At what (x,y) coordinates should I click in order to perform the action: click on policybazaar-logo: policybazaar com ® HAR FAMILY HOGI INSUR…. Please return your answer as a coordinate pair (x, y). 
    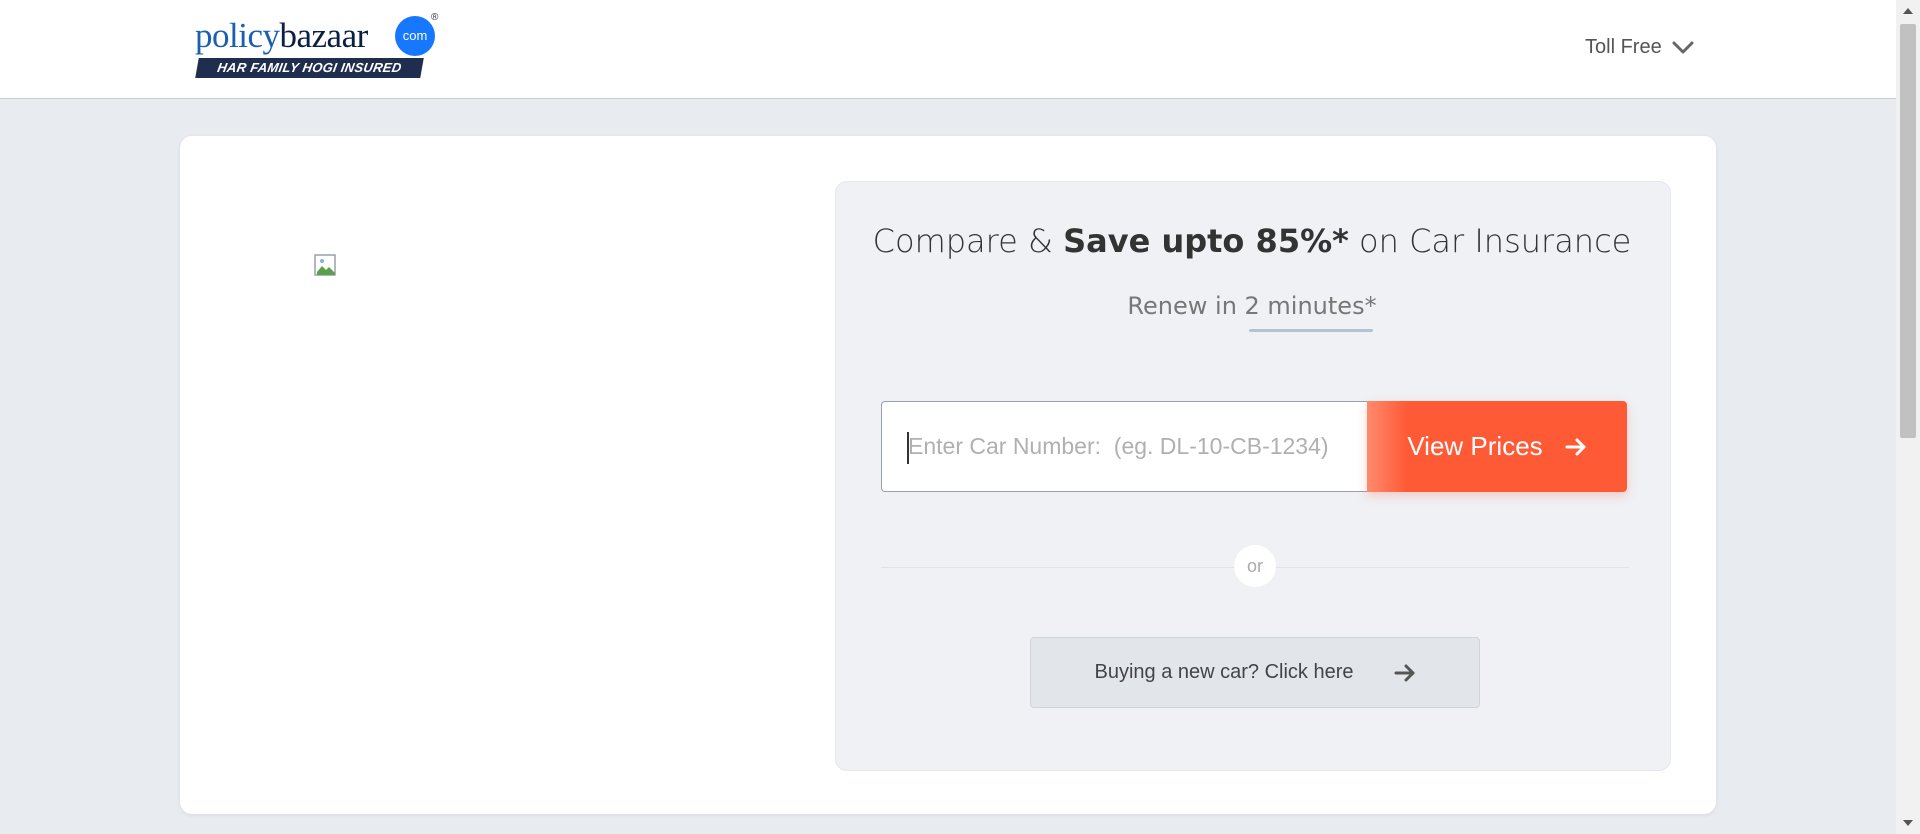
    Looking at the image, I should click on (317, 47).